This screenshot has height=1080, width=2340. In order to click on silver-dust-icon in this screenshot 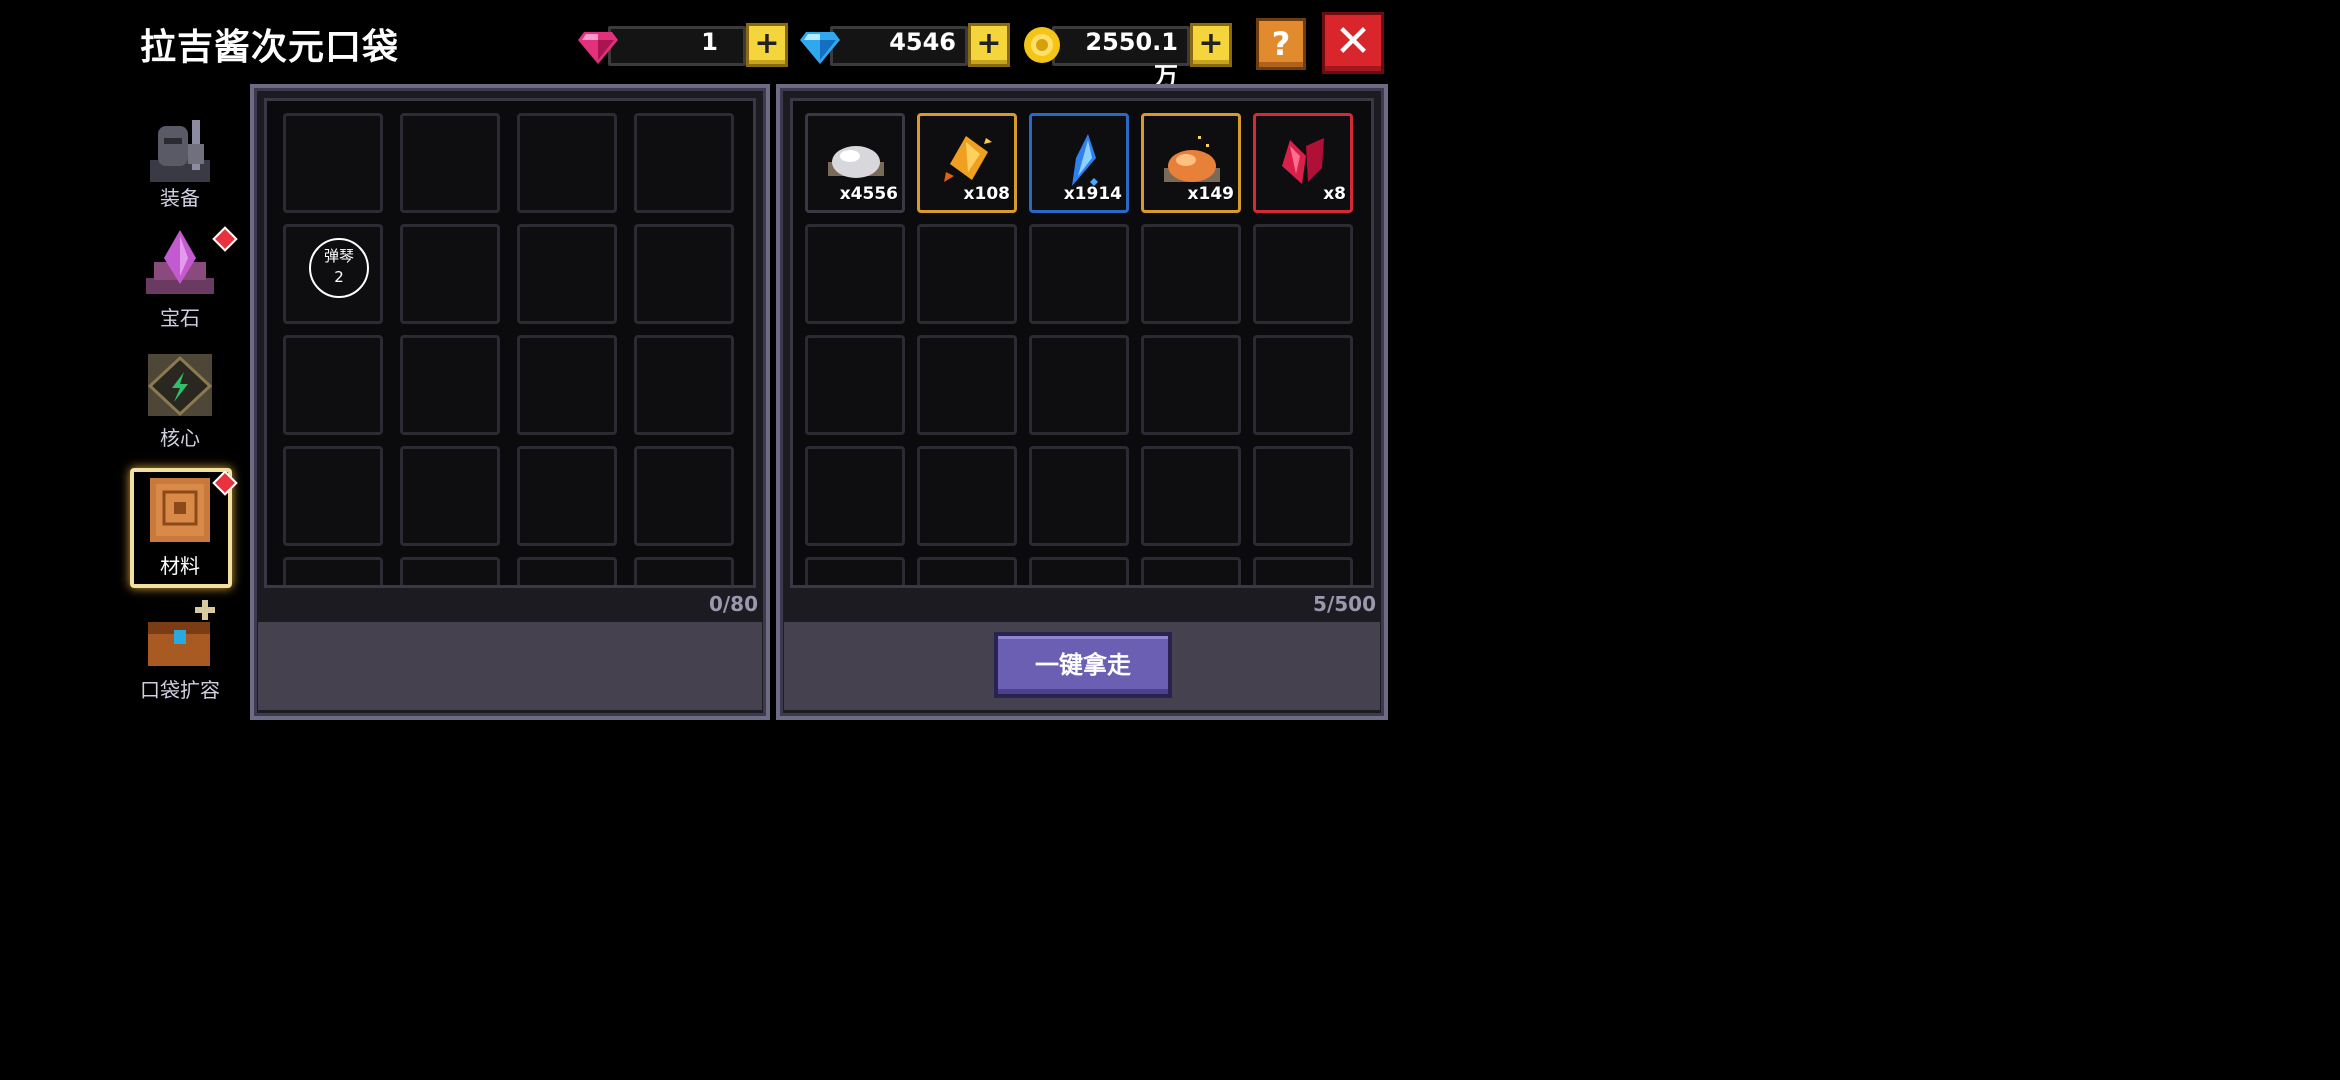, I will do `click(856, 159)`.